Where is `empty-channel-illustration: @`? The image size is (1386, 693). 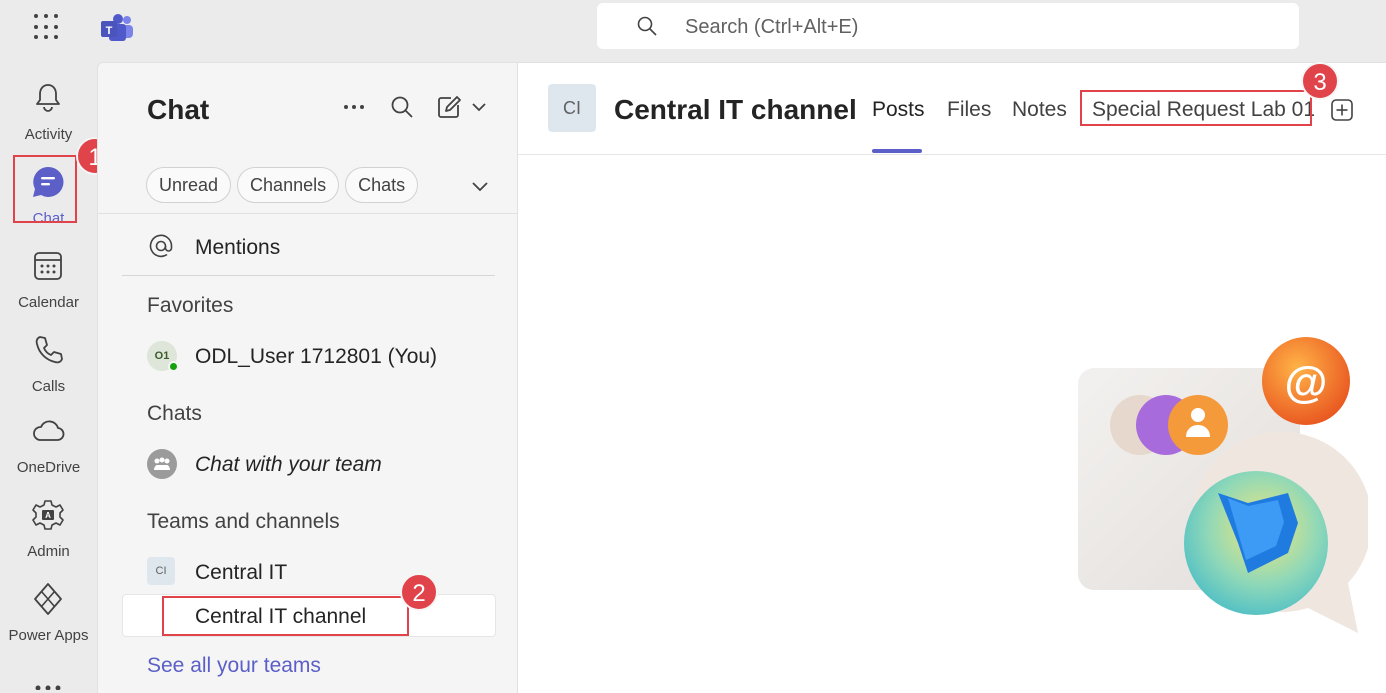
empty-channel-illustration: @ is located at coordinates (1223, 485).